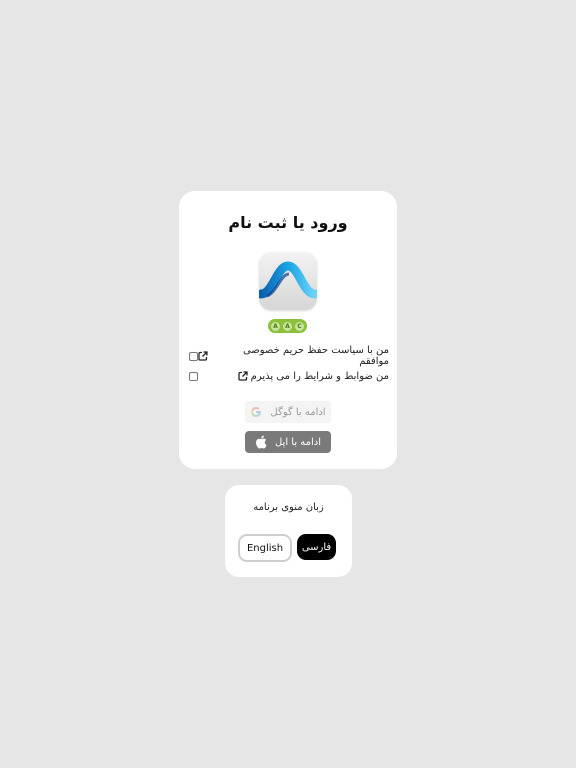 This screenshot has height=768, width=576. I want to click on terms-row: من ضوابط و شرایط را می پذیرم, so click(289, 376).